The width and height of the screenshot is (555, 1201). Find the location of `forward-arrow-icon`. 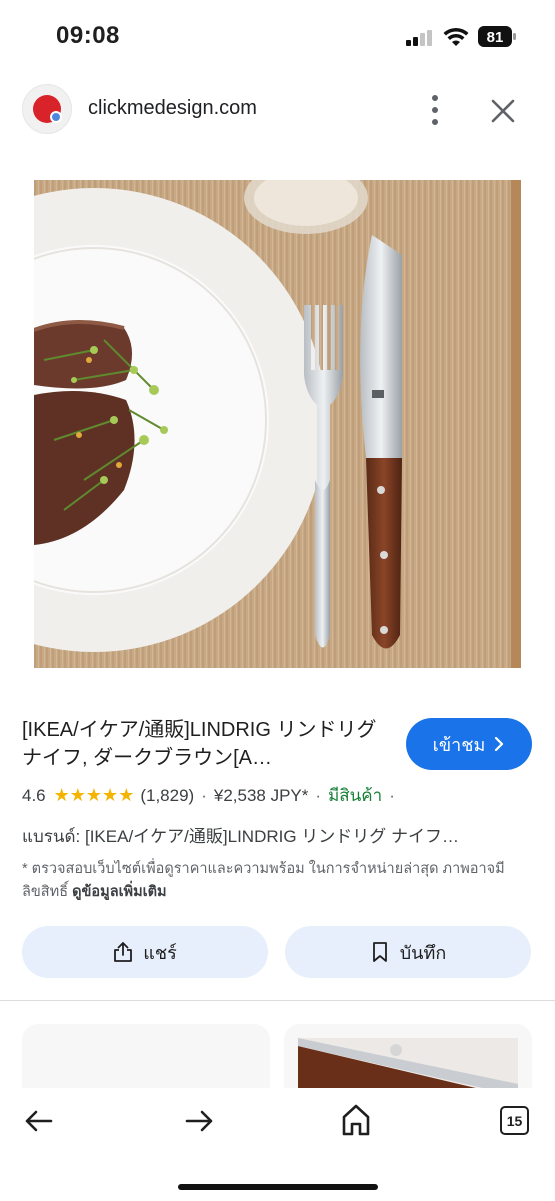

forward-arrow-icon is located at coordinates (199, 1121).